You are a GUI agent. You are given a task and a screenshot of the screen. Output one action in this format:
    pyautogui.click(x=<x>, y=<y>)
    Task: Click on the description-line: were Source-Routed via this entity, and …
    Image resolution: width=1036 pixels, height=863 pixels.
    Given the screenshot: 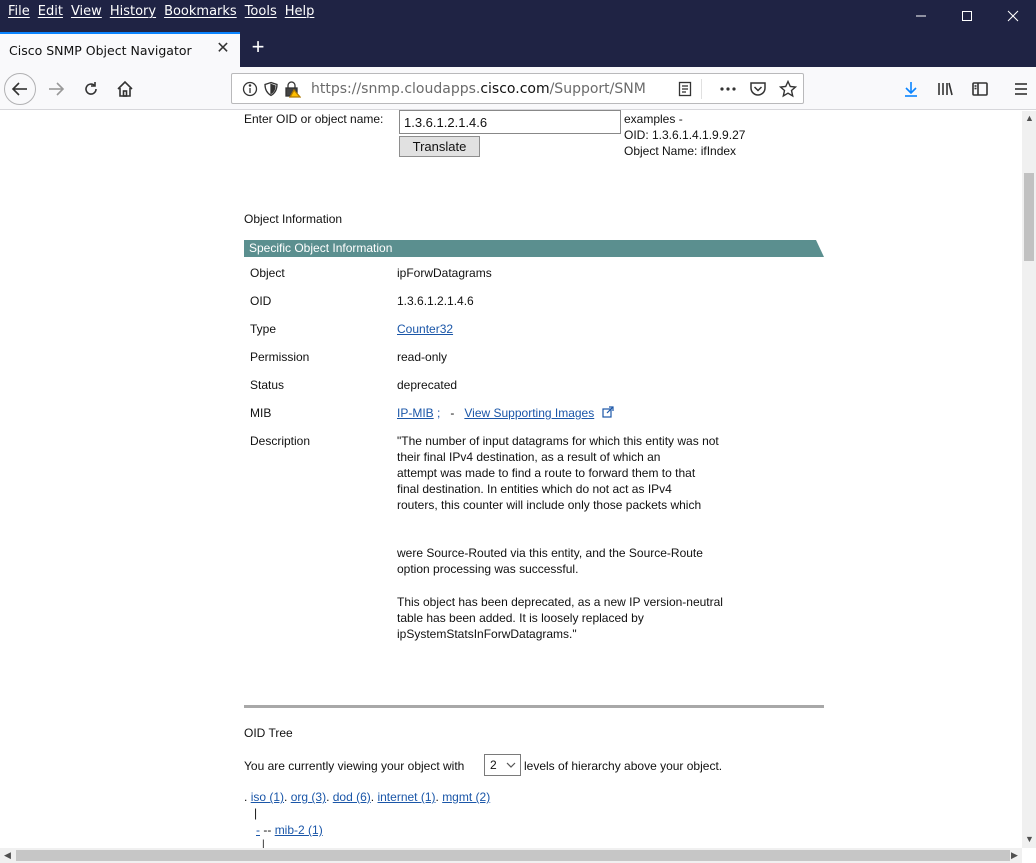 What is the action you would take?
    pyautogui.click(x=550, y=553)
    